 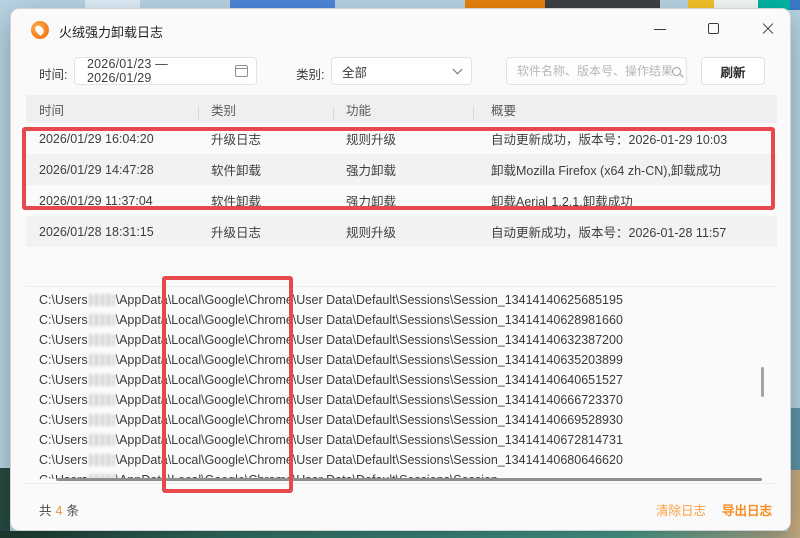 What do you see at coordinates (606, 171) in the screenshot?
I see `cell-summary: 卸载Mozilla Firefox (x64 zh-CN),卸载成功` at bounding box center [606, 171].